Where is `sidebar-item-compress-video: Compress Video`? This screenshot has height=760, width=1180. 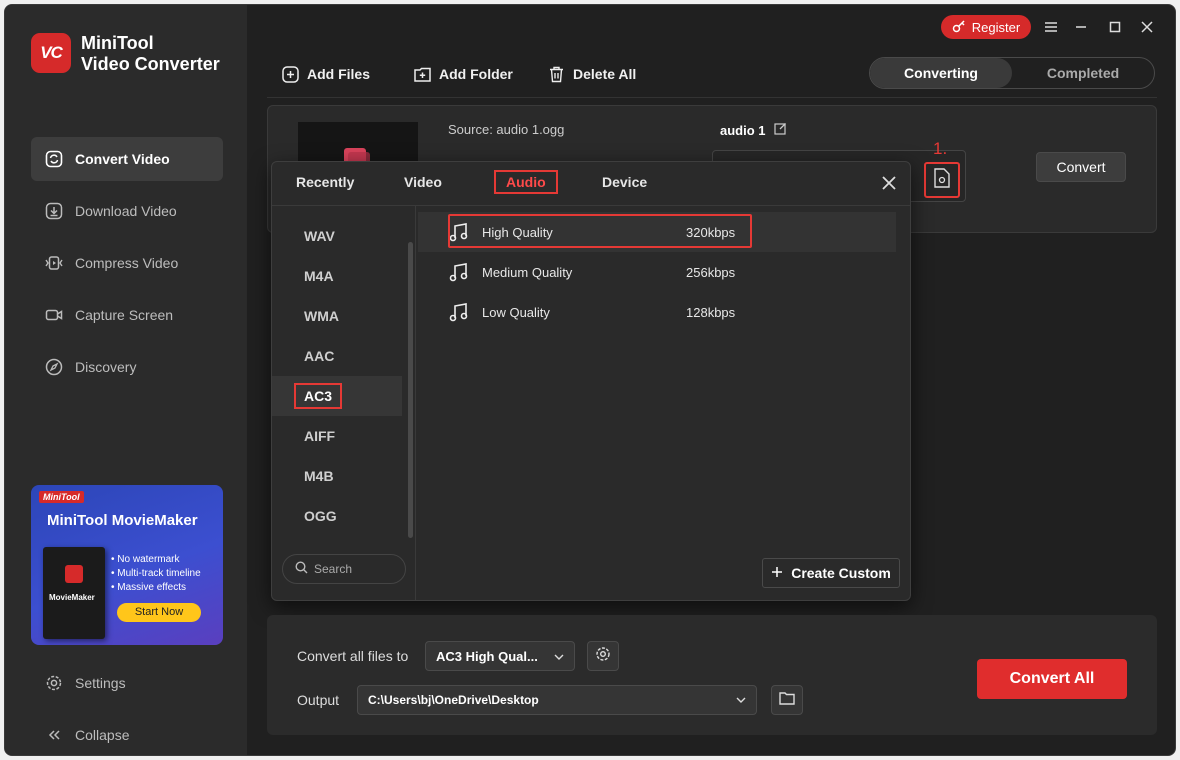 sidebar-item-compress-video: Compress Video is located at coordinates (127, 263).